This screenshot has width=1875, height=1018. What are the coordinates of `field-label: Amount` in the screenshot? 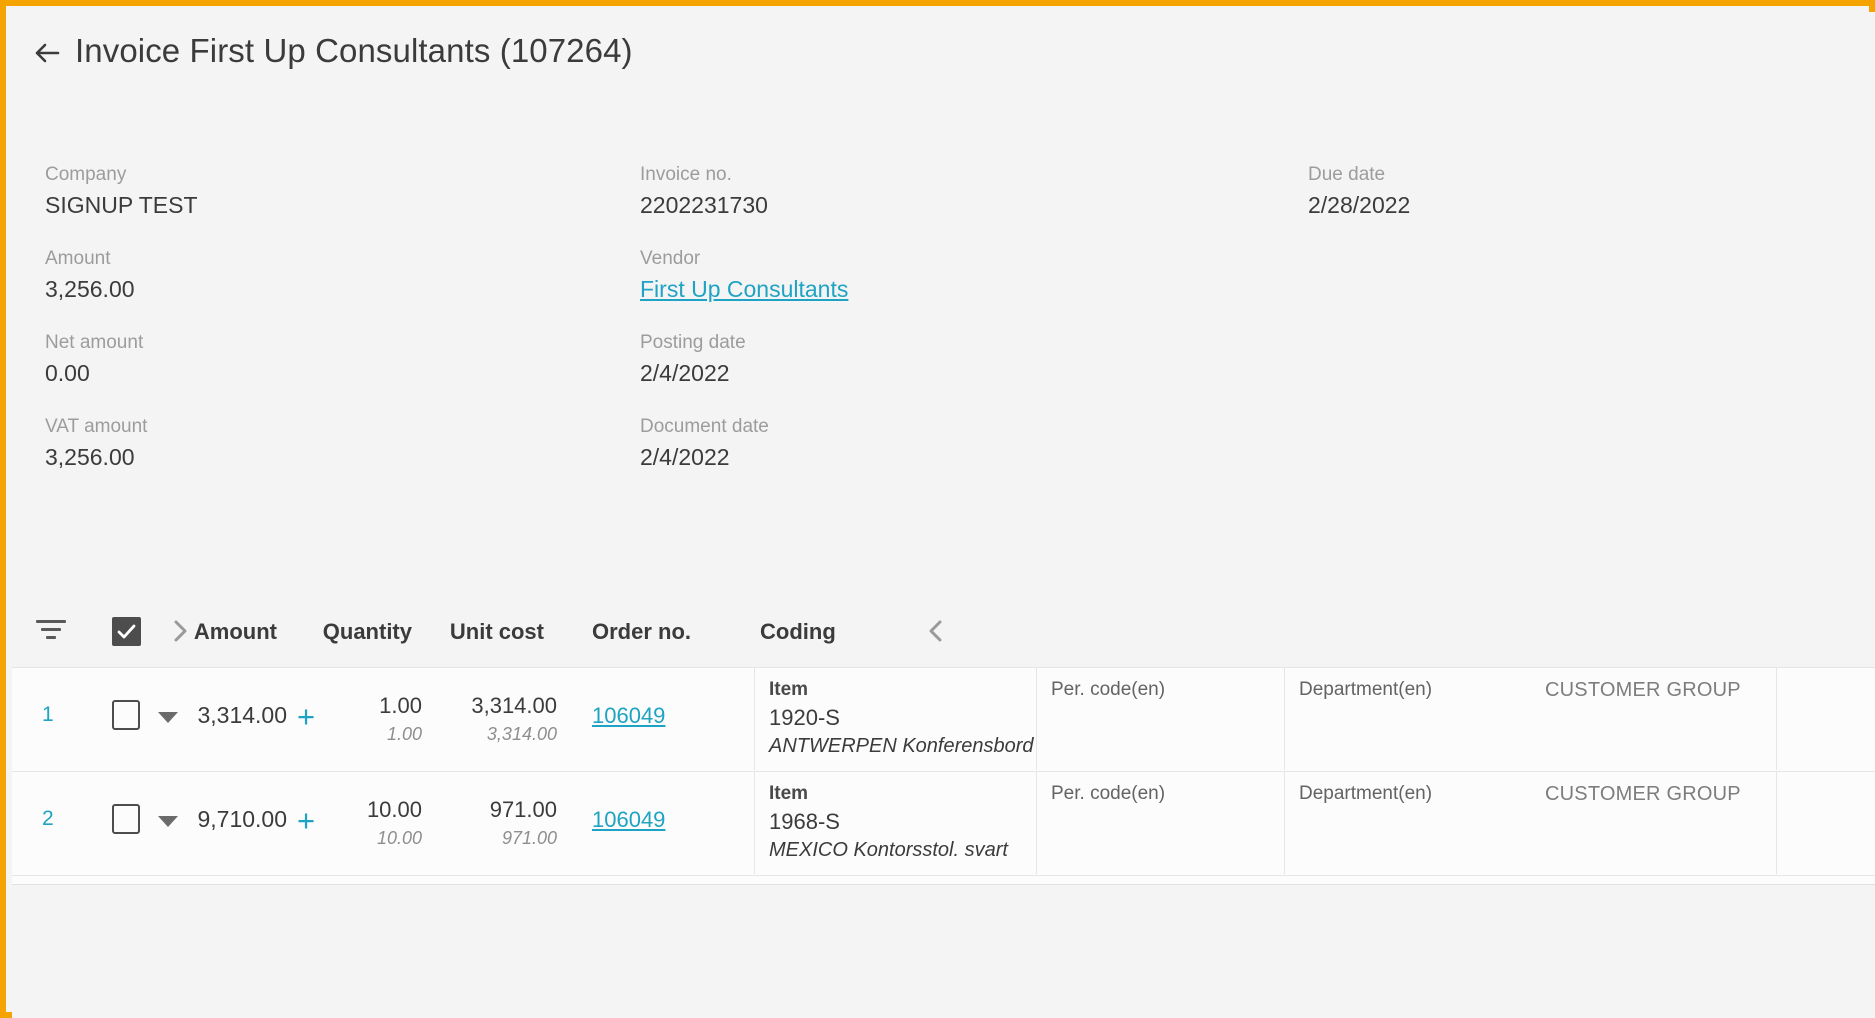 It's located at (78, 258).